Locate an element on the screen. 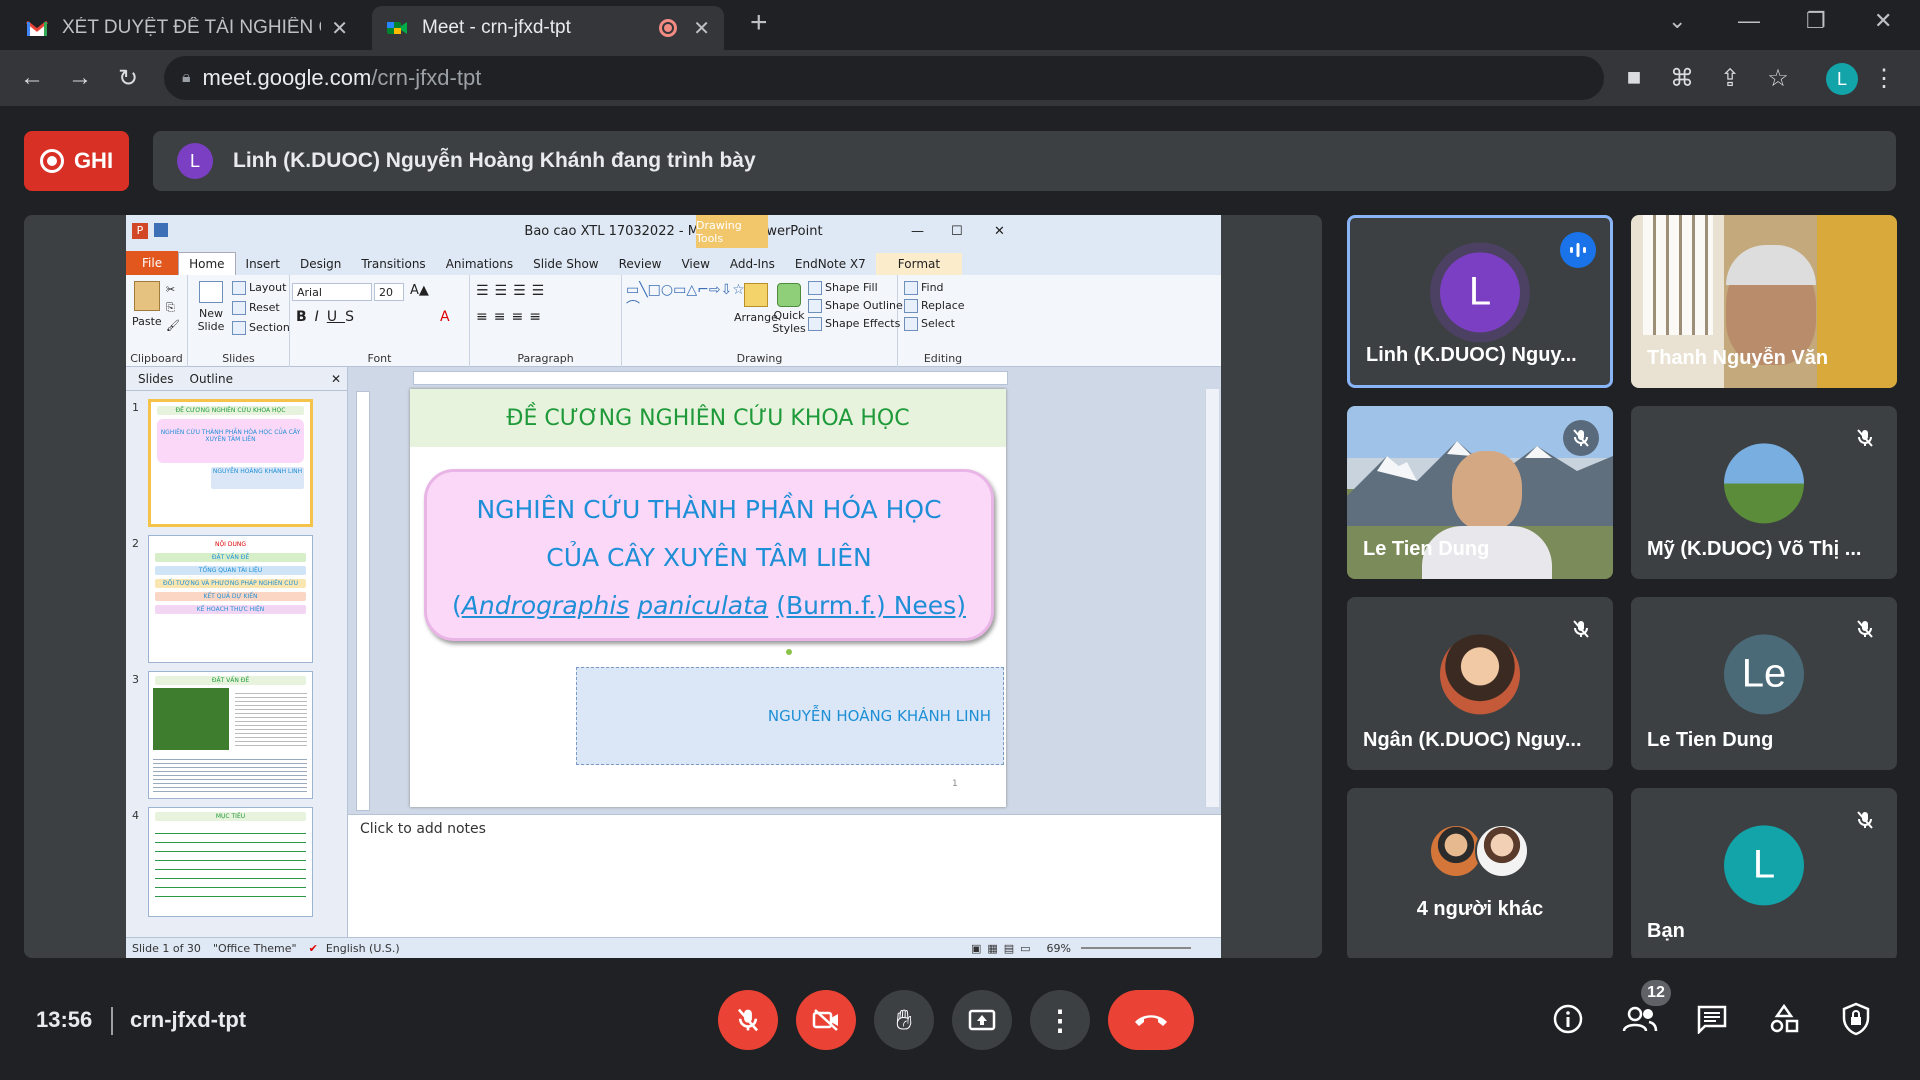 The image size is (1920, 1080). forward-icon: → is located at coordinates (80, 78).